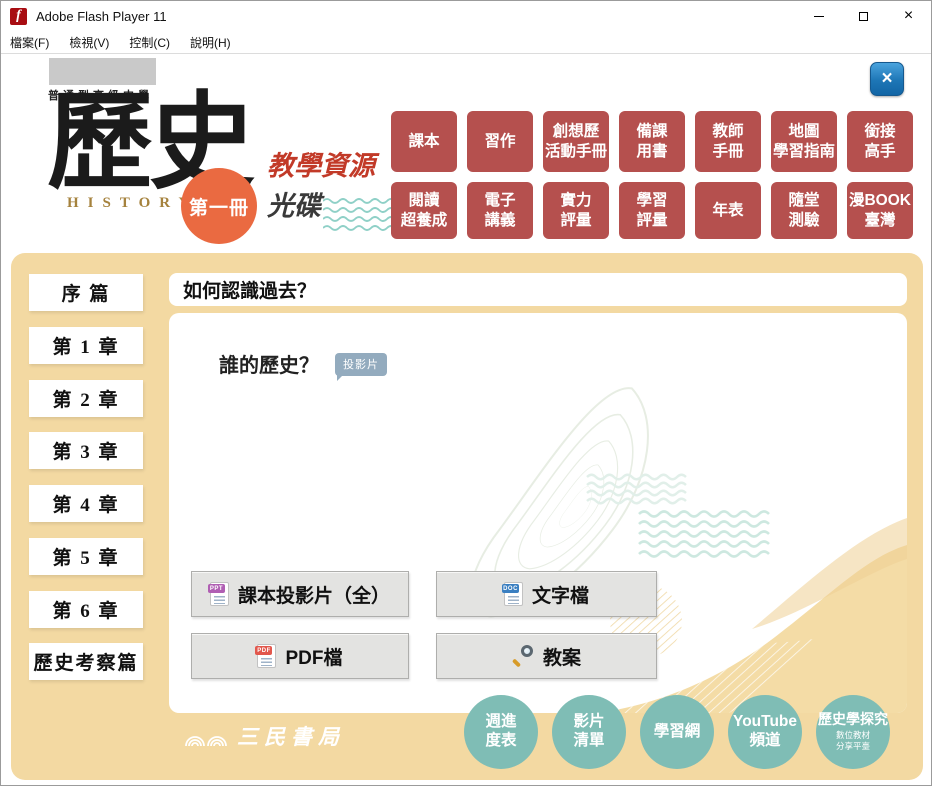 The width and height of the screenshot is (932, 786). I want to click on text-file-button: DOC 文字檔, so click(546, 594).